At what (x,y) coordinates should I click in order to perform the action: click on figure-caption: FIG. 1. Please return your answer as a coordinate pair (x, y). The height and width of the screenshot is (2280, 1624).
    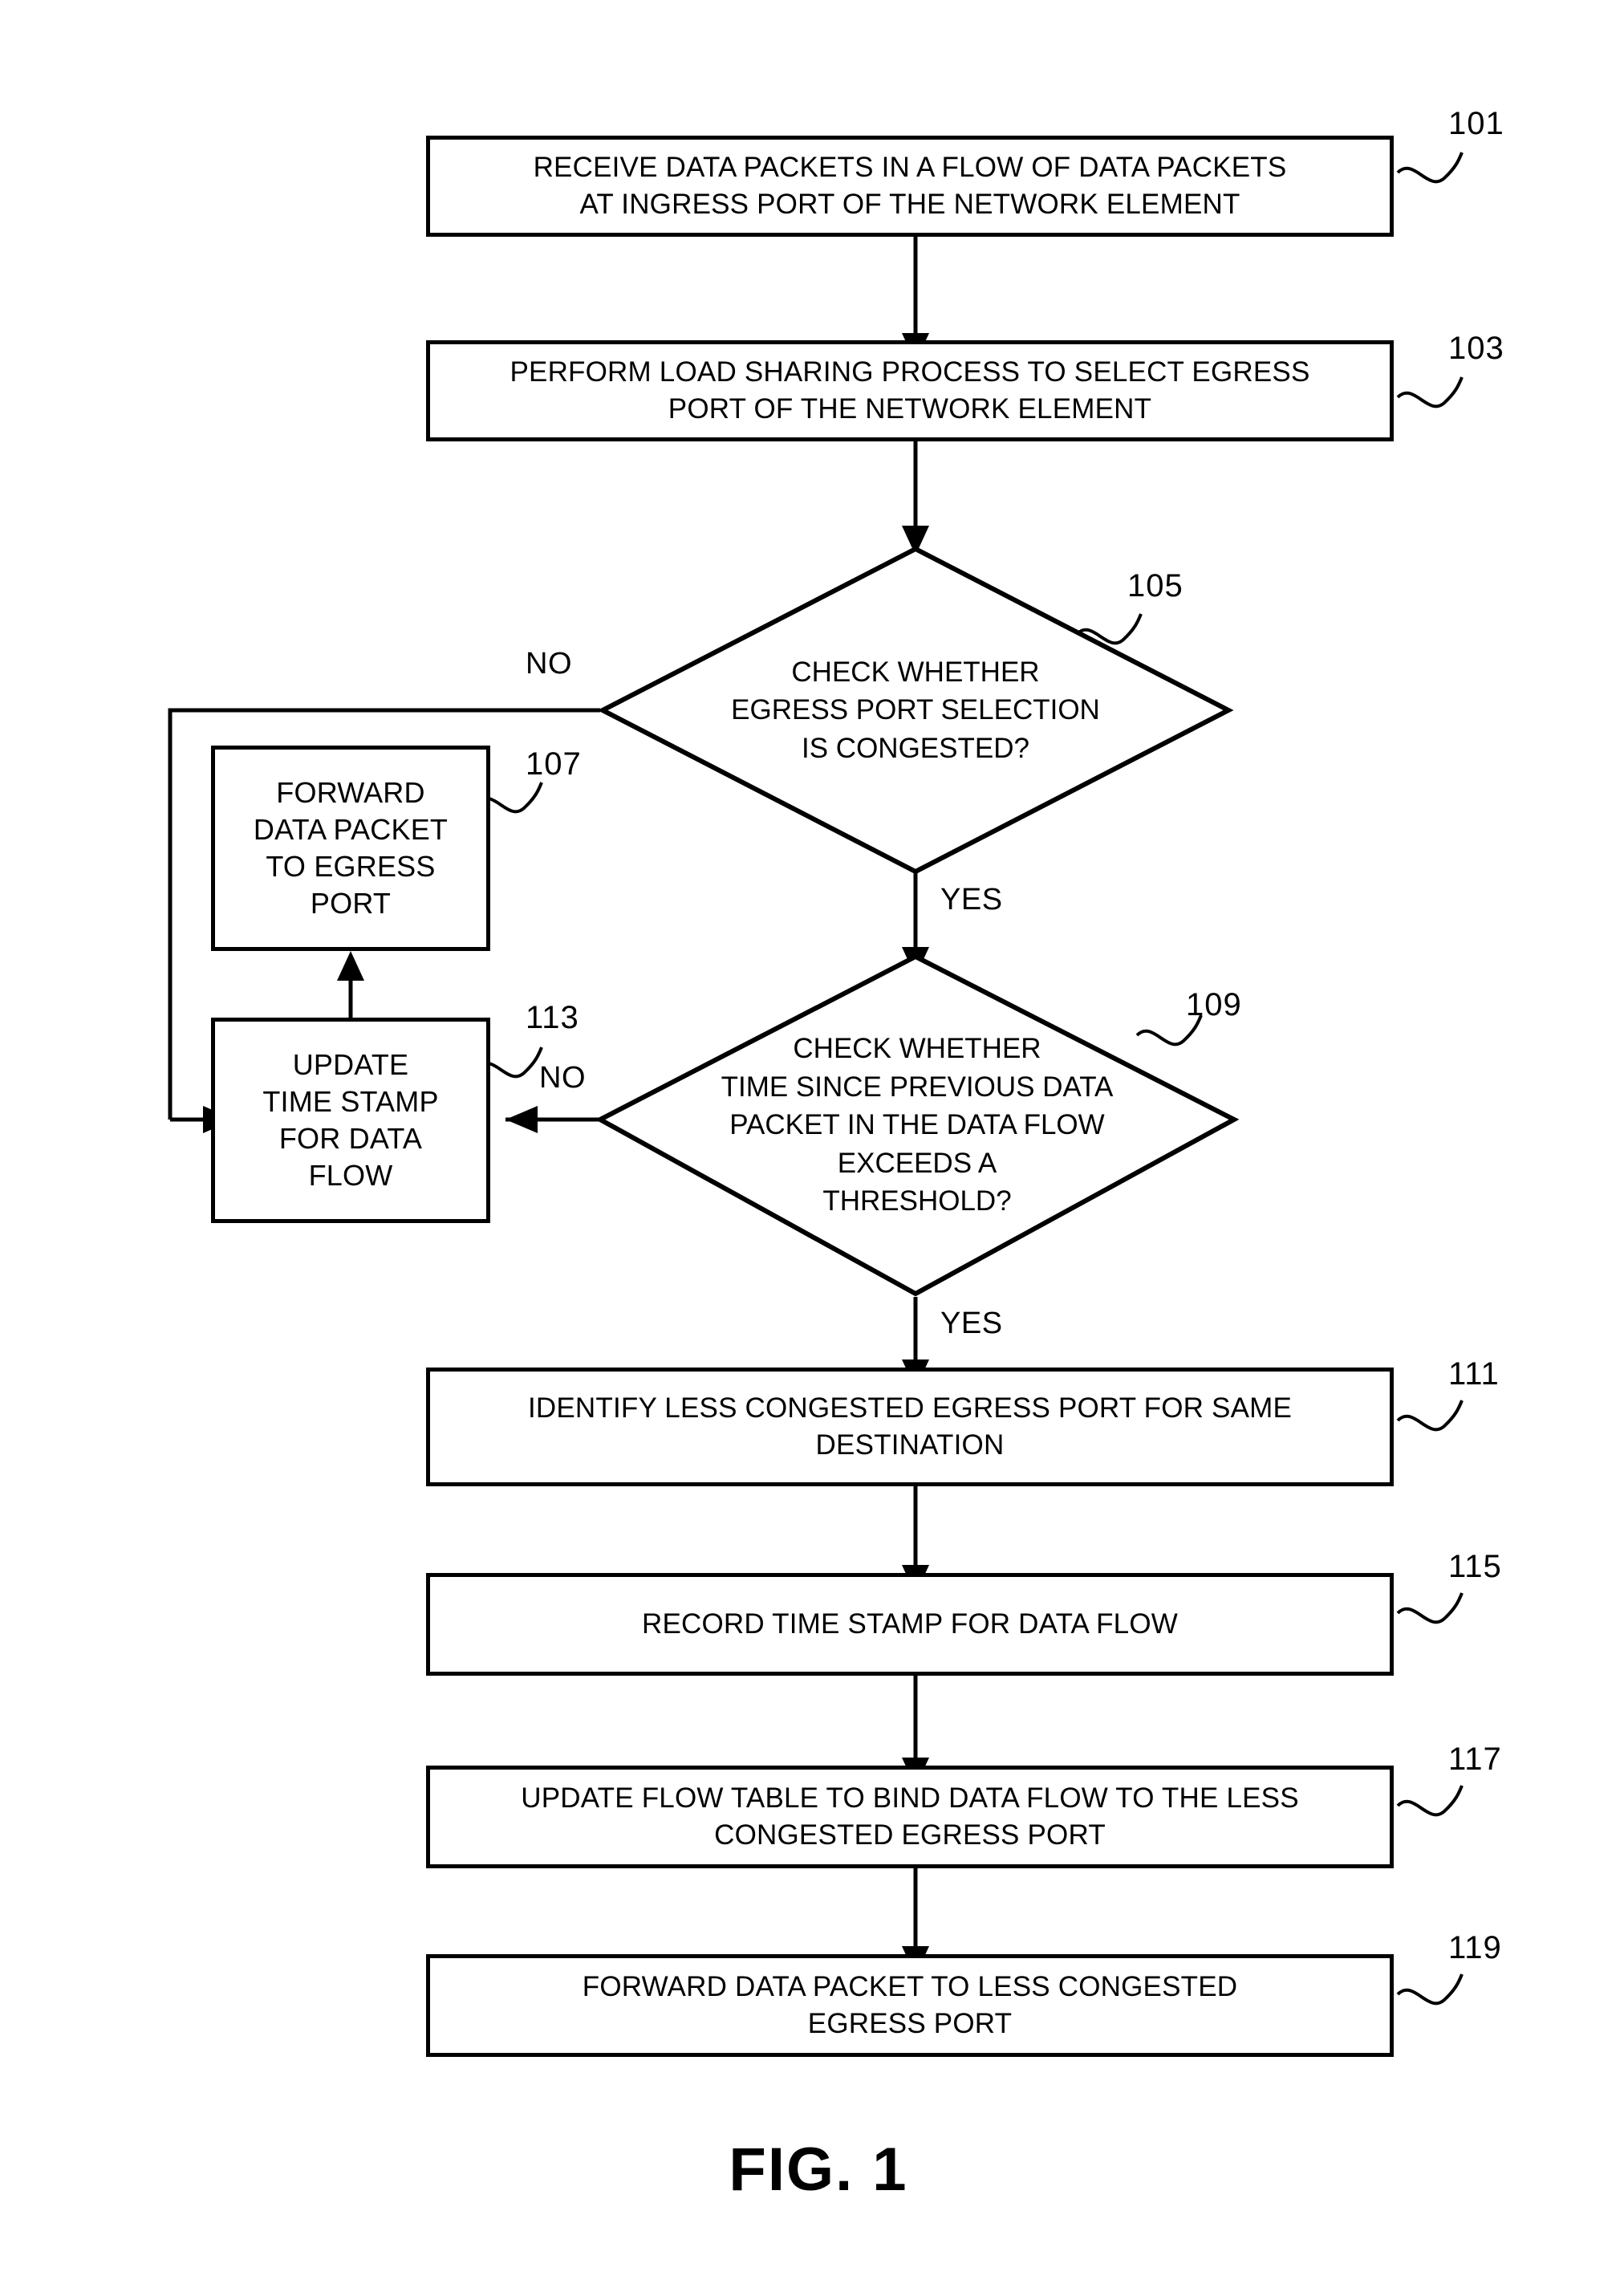
    Looking at the image, I should click on (818, 2170).